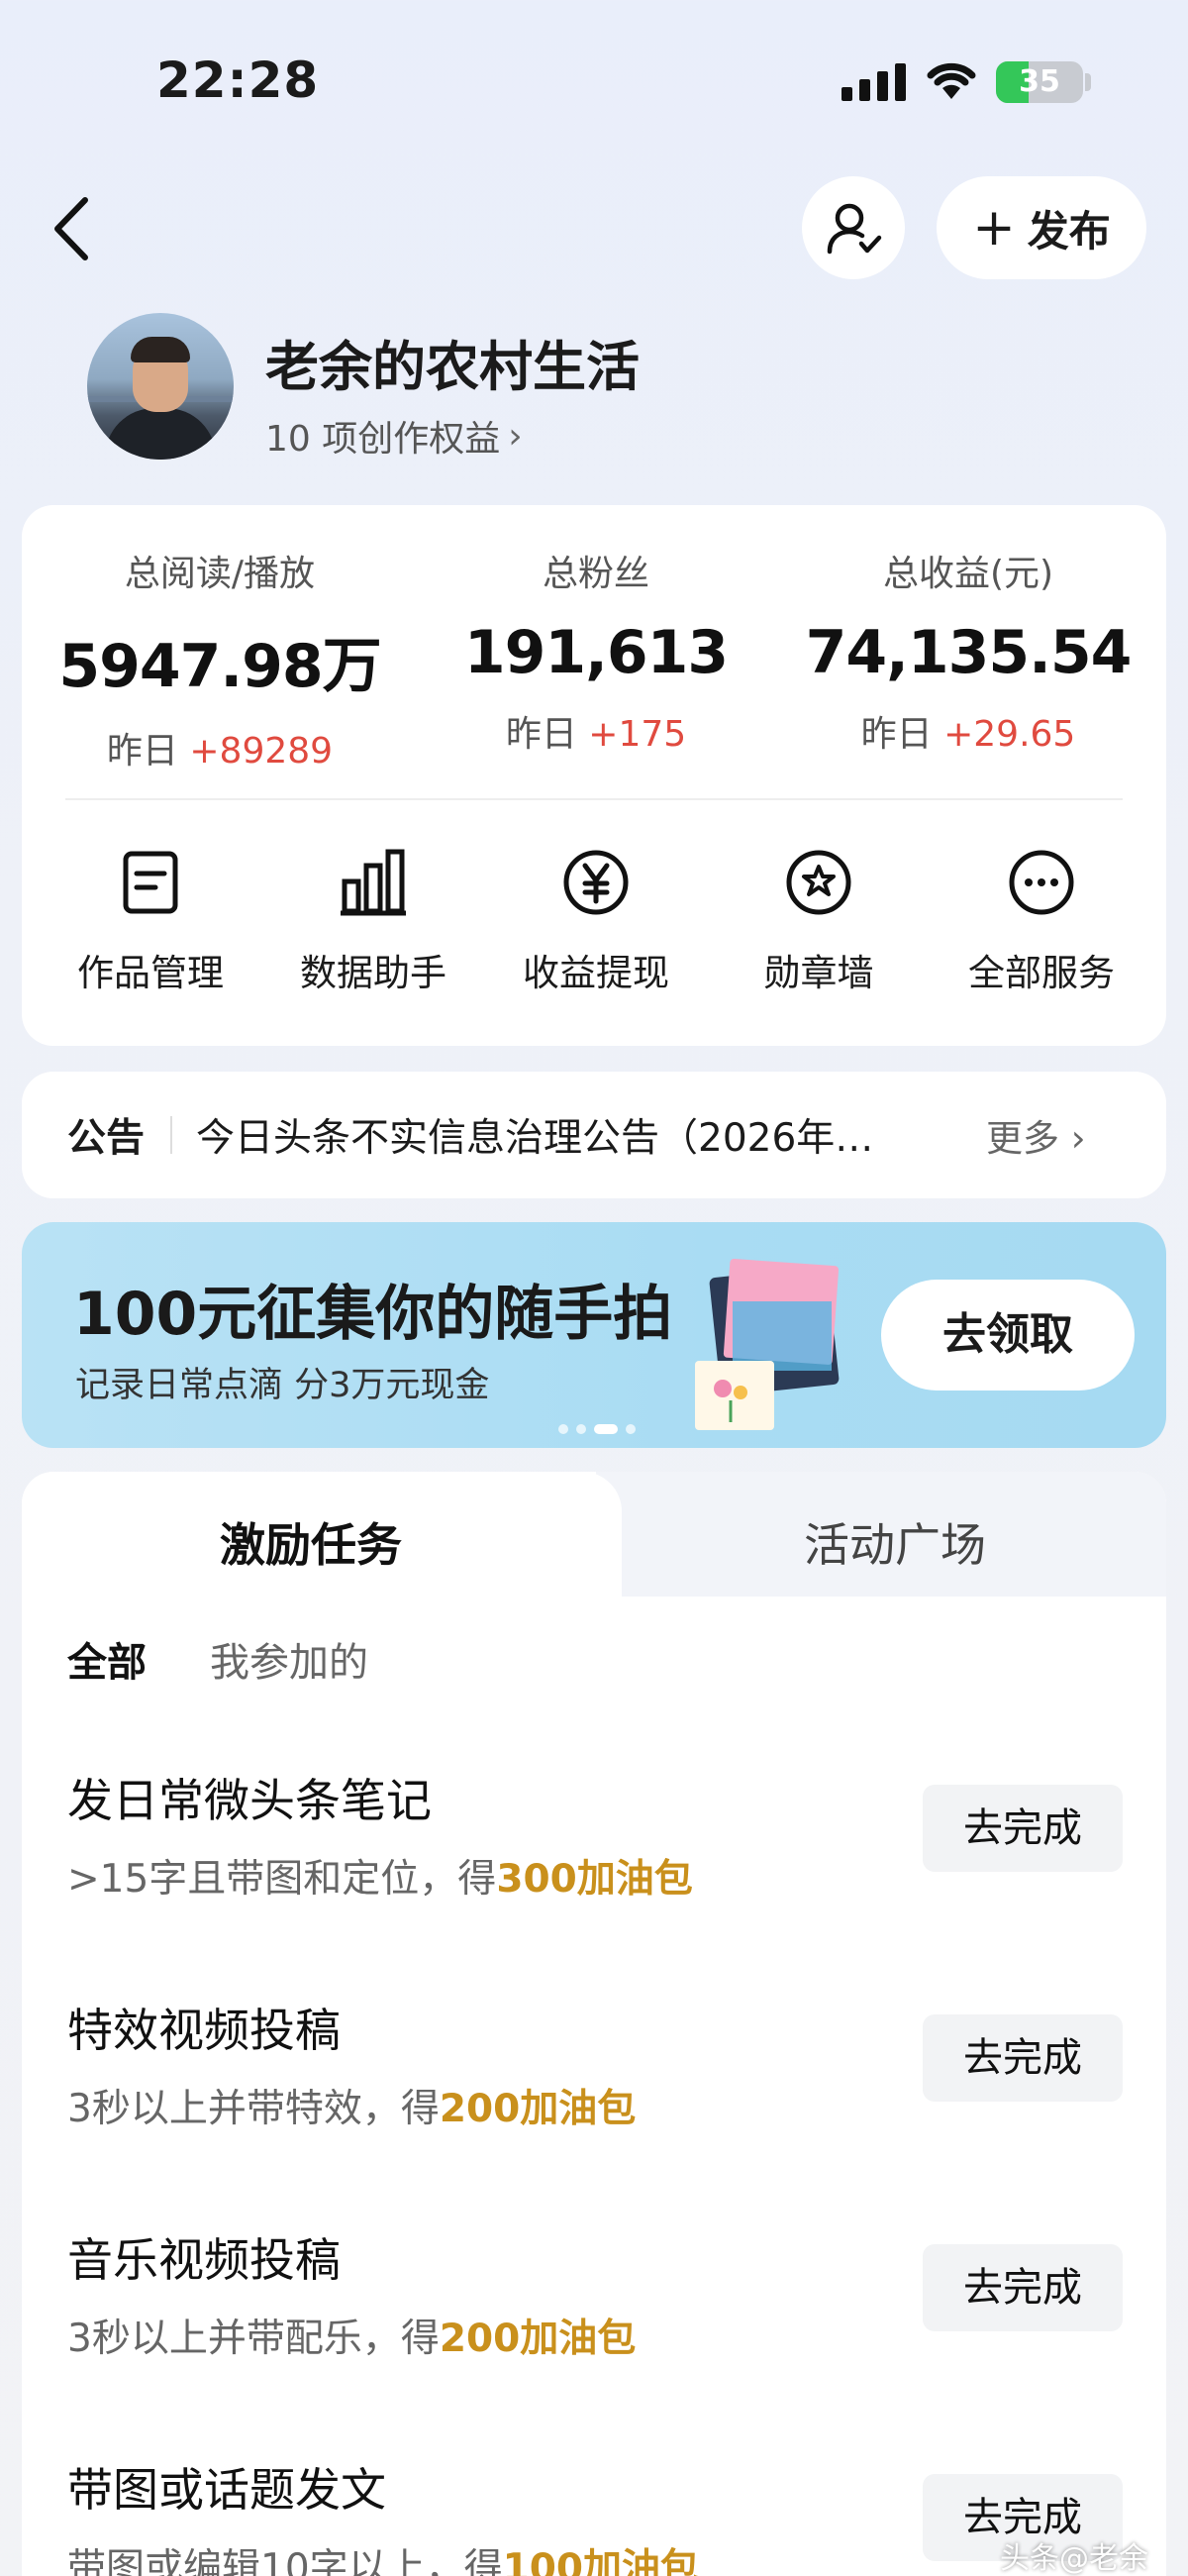 Image resolution: width=1188 pixels, height=2576 pixels. I want to click on service-label: 收益提现, so click(596, 973).